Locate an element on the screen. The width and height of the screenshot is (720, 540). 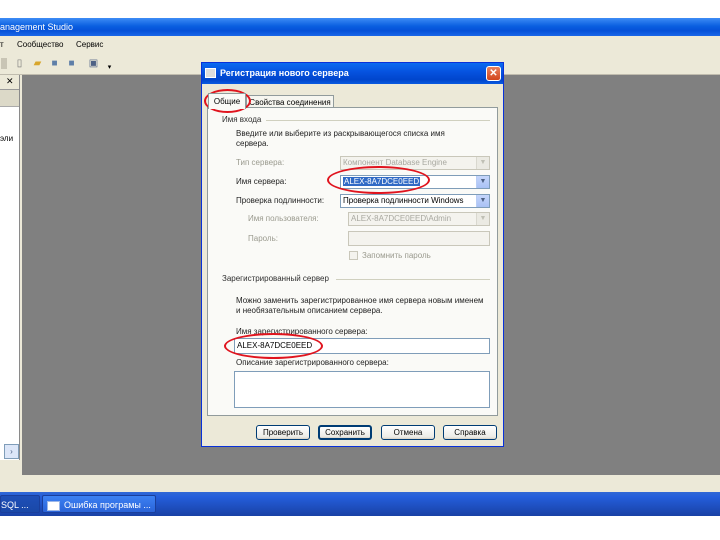
app-title-bar: anagement Studio is located at coordinates (360, 27).